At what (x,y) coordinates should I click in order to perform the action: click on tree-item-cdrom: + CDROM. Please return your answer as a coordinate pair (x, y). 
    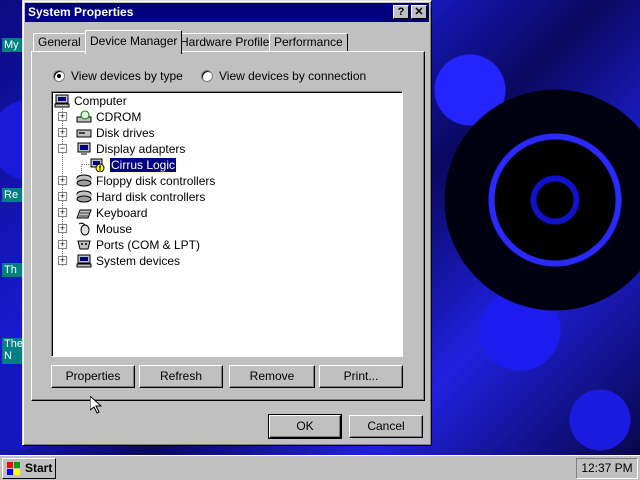
    Looking at the image, I should click on (99, 117).